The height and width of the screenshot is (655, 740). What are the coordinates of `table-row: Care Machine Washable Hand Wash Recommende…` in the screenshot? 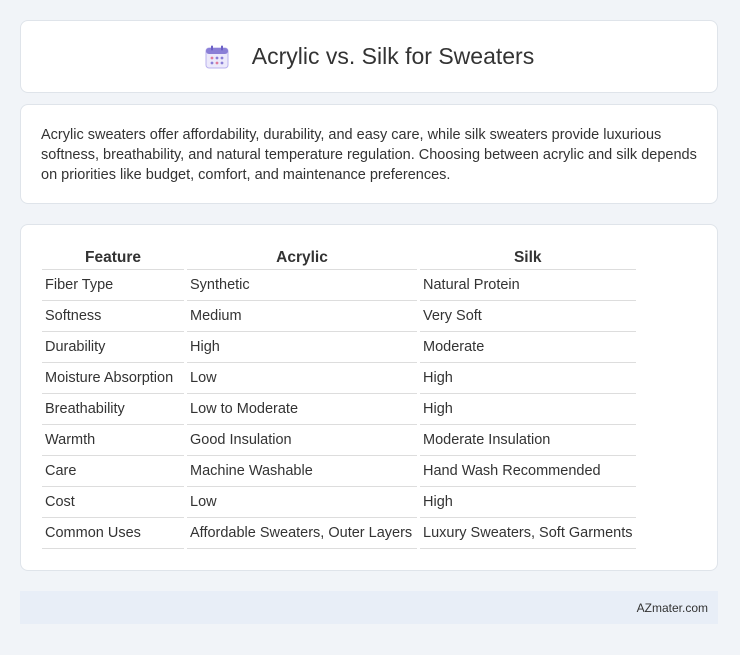 It's located at (339, 471).